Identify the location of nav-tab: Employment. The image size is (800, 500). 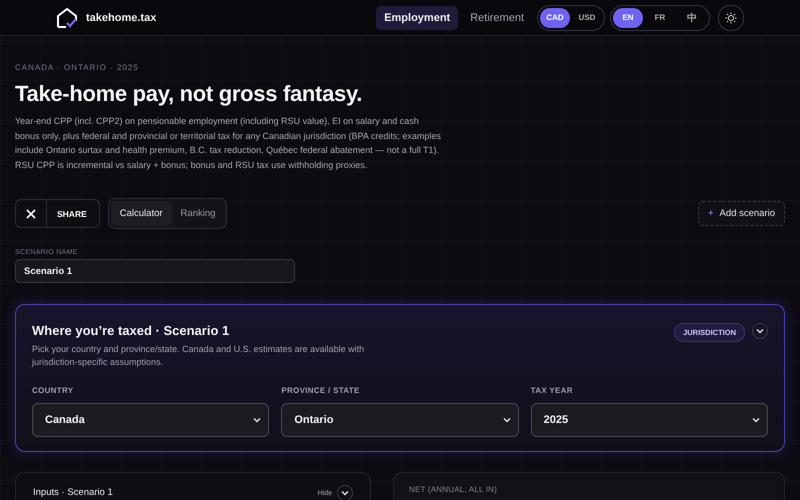
(417, 18).